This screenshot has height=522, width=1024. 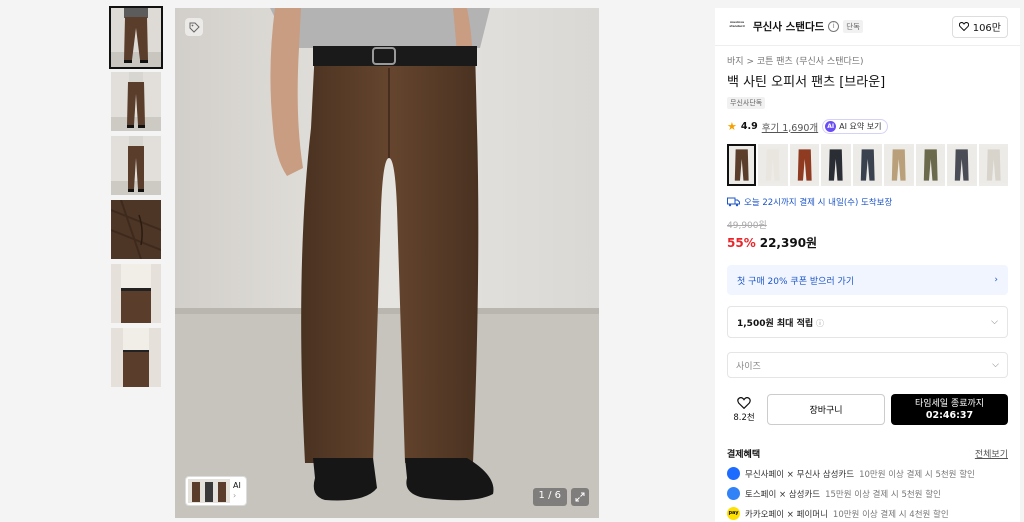 I want to click on add-to-cart-button: 장바구니, so click(x=826, y=409).